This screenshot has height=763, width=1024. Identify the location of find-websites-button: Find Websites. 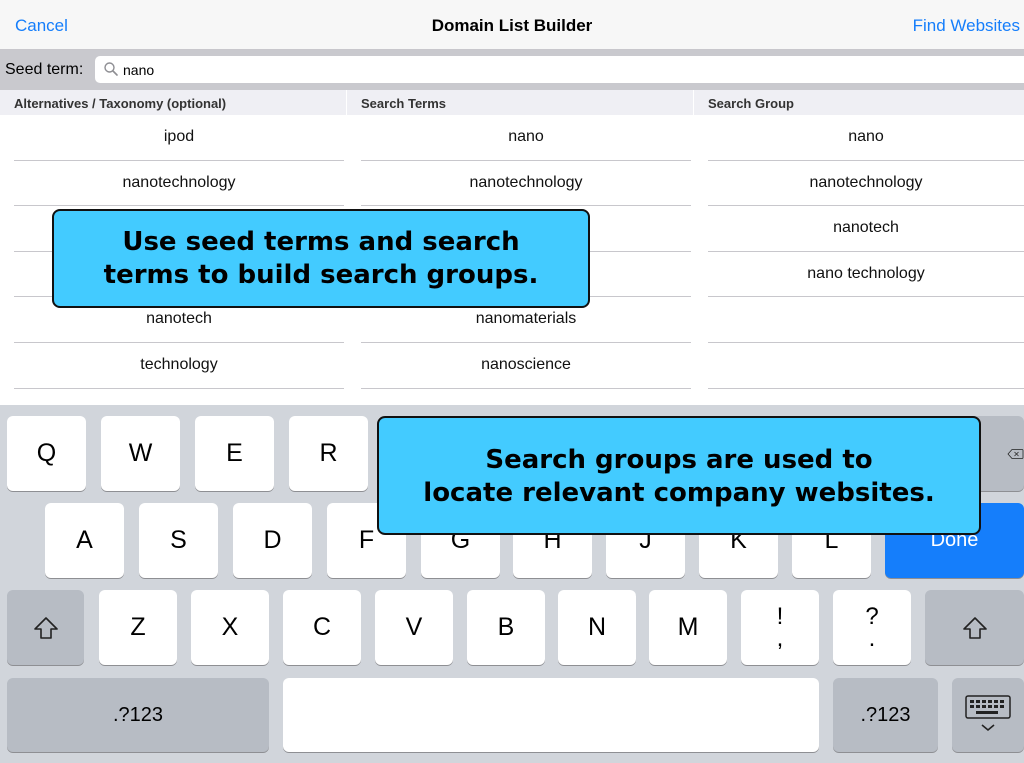
(966, 26).